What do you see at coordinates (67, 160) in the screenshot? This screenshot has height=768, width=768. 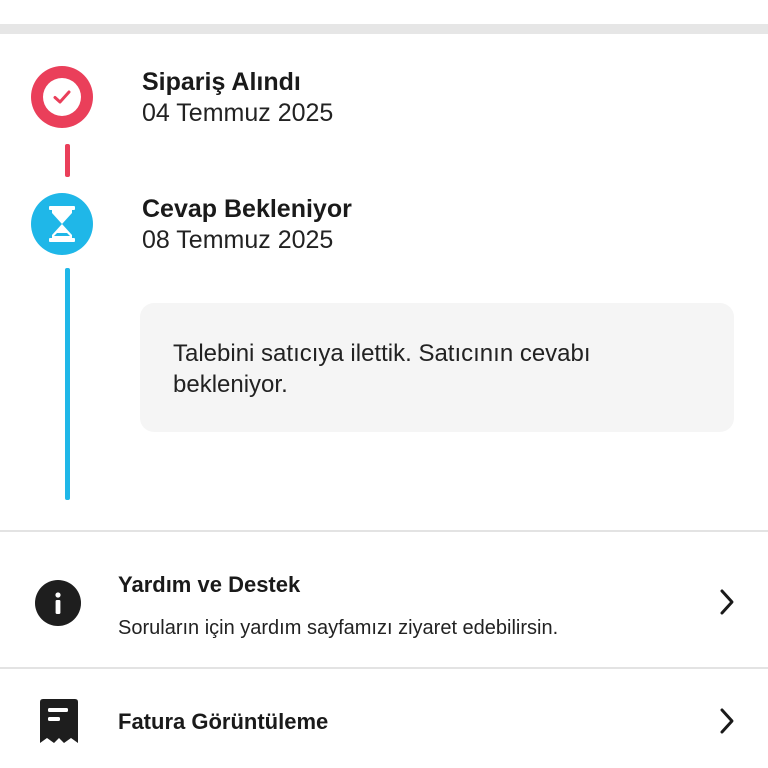 I see `timeline-connector-completed` at bounding box center [67, 160].